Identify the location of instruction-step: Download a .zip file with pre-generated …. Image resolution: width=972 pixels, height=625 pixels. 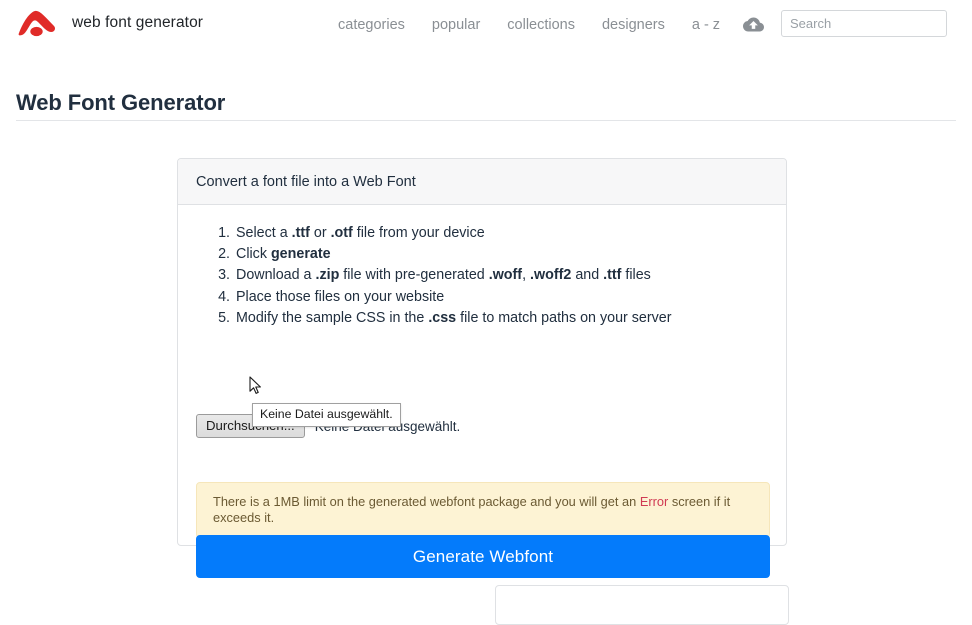
(501, 275).